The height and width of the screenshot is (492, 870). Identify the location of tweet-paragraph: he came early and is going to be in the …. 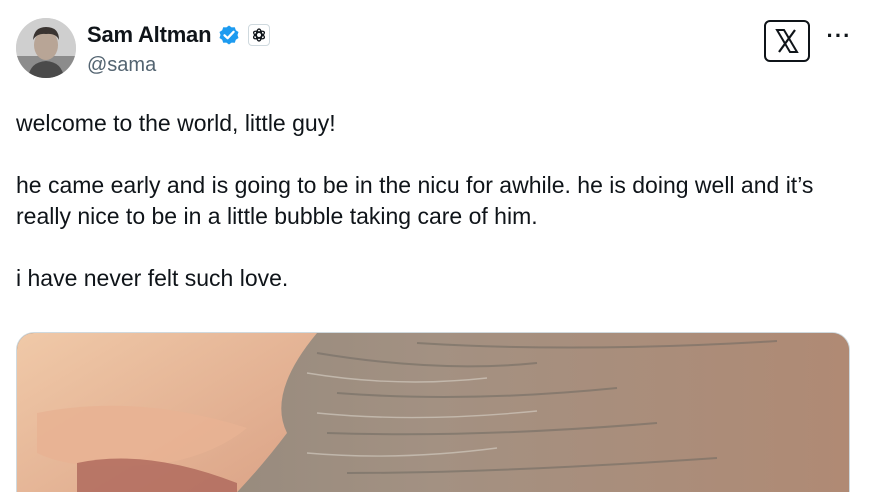
(415, 200).